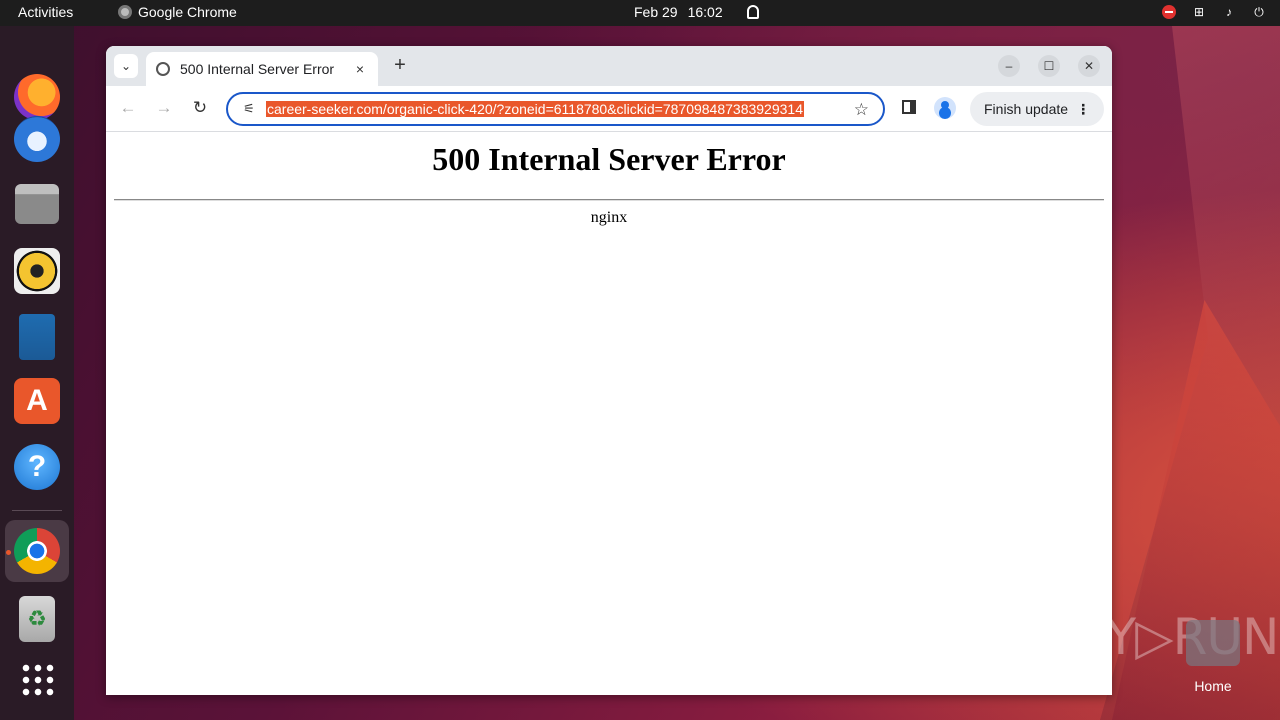 The height and width of the screenshot is (720, 1280). I want to click on writer-icon, so click(37, 337).